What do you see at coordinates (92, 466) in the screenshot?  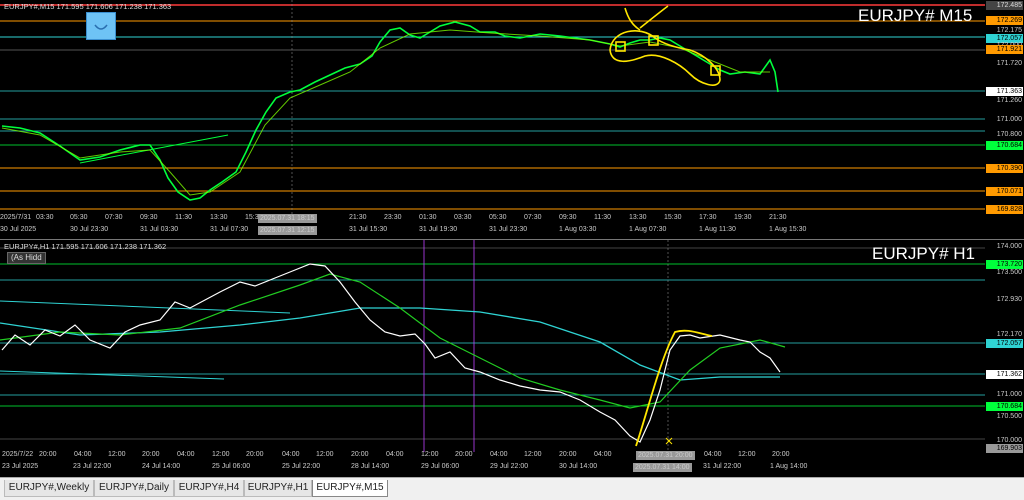 I see `date-tick: 23 Jul 22:00` at bounding box center [92, 466].